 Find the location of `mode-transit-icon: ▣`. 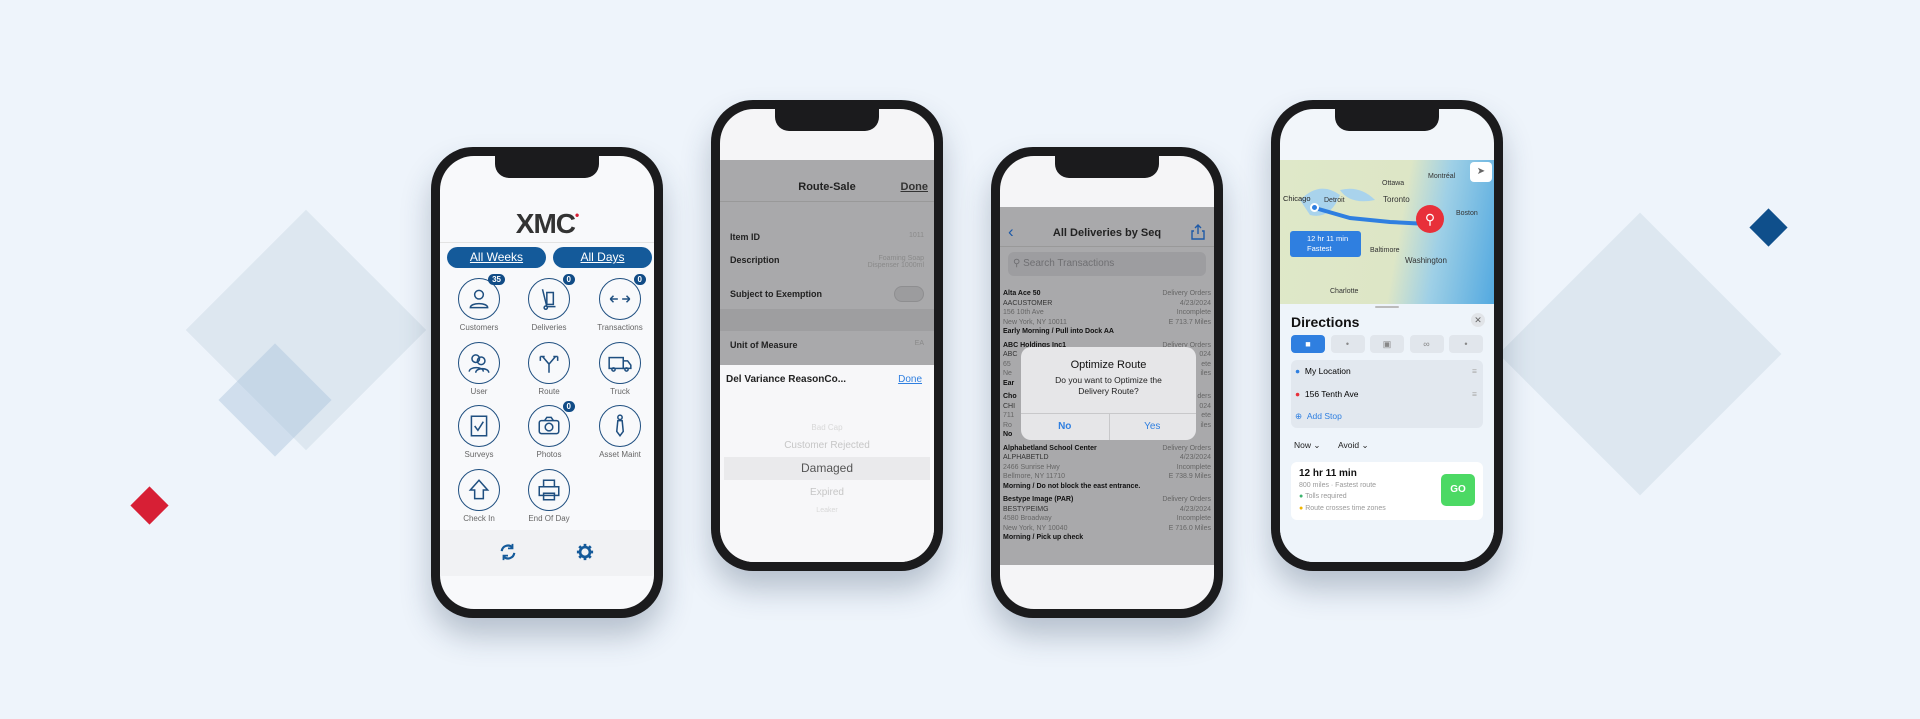

mode-transit-icon: ▣ is located at coordinates (1387, 344).